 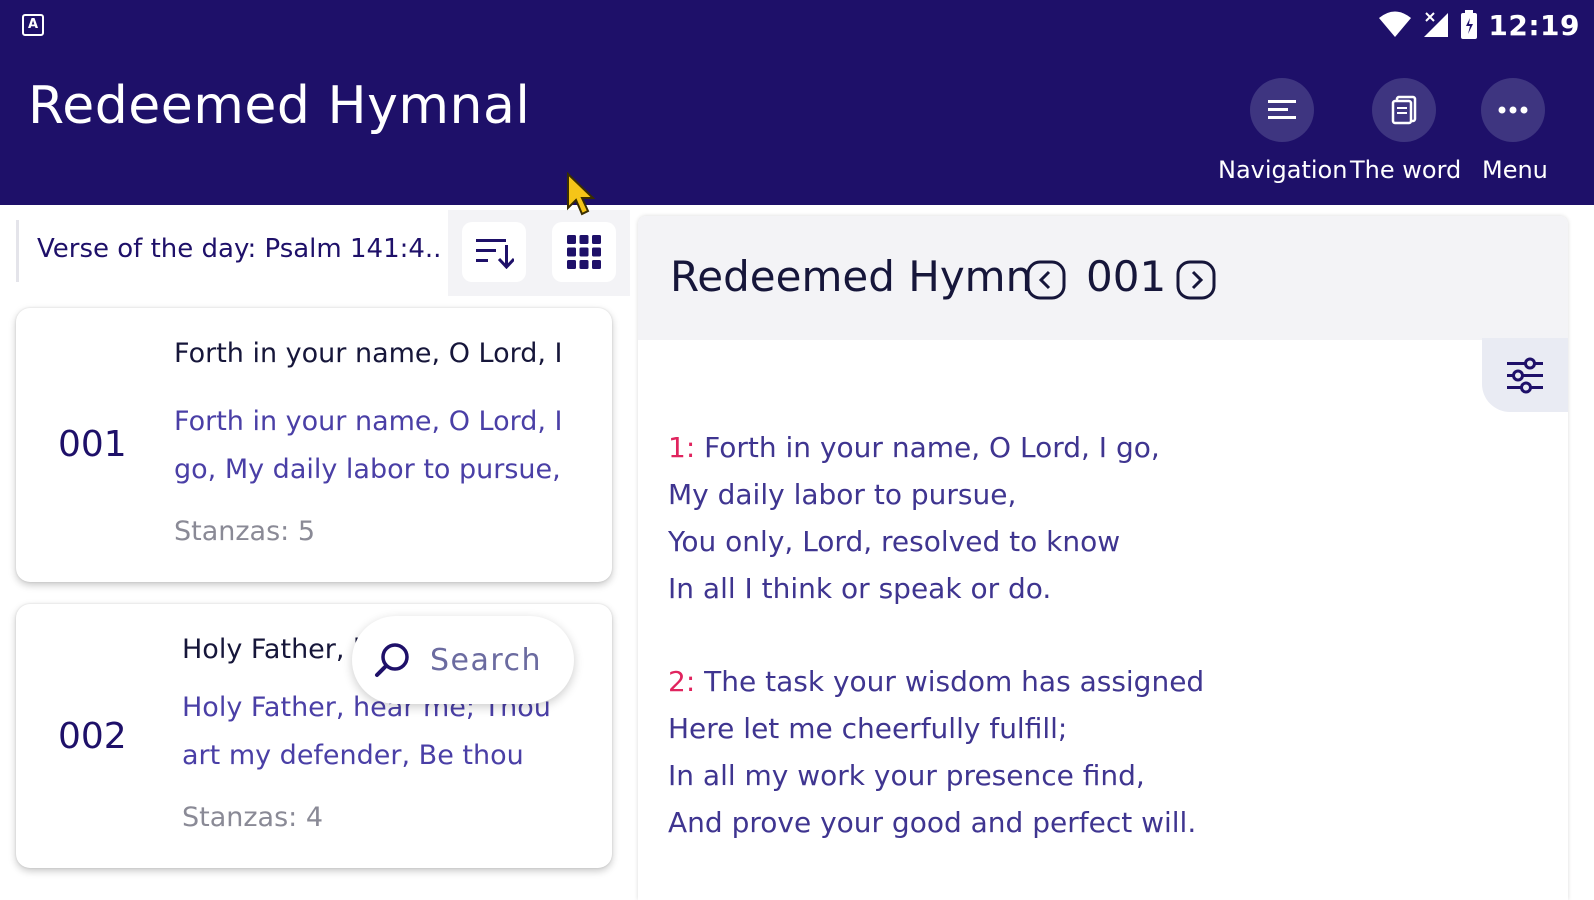 I want to click on hymn-stanzas: Stanzas: 5, so click(x=245, y=531).